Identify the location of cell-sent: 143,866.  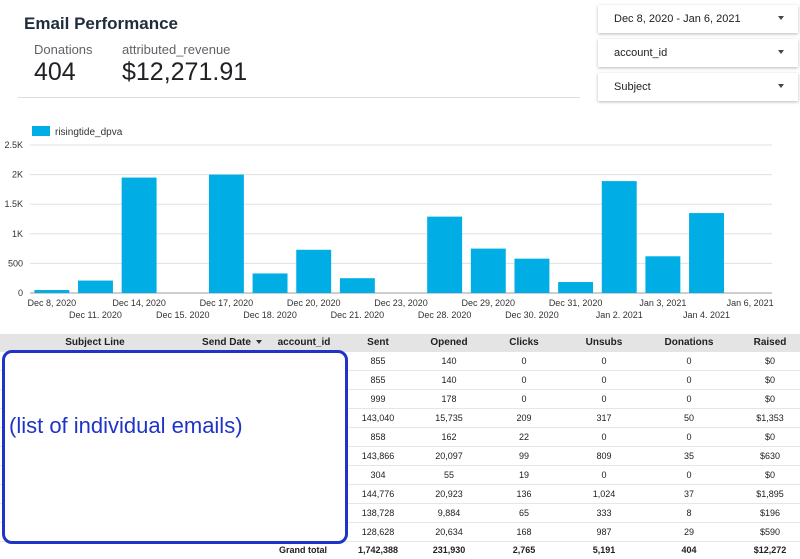
(378, 456).